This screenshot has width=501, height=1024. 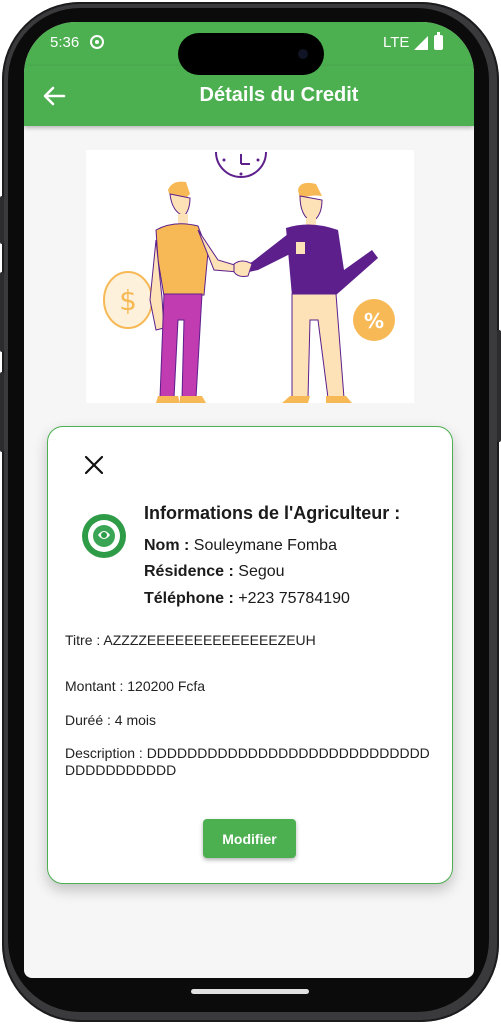 What do you see at coordinates (135, 686) in the screenshot?
I see `credit-amount: Montant : 120200 Fcfa` at bounding box center [135, 686].